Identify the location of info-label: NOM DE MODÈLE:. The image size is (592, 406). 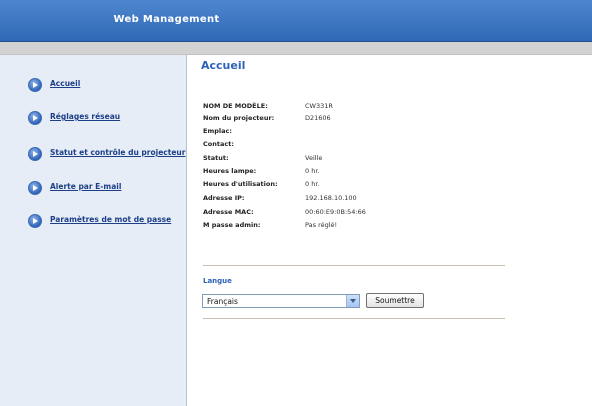
(235, 106).